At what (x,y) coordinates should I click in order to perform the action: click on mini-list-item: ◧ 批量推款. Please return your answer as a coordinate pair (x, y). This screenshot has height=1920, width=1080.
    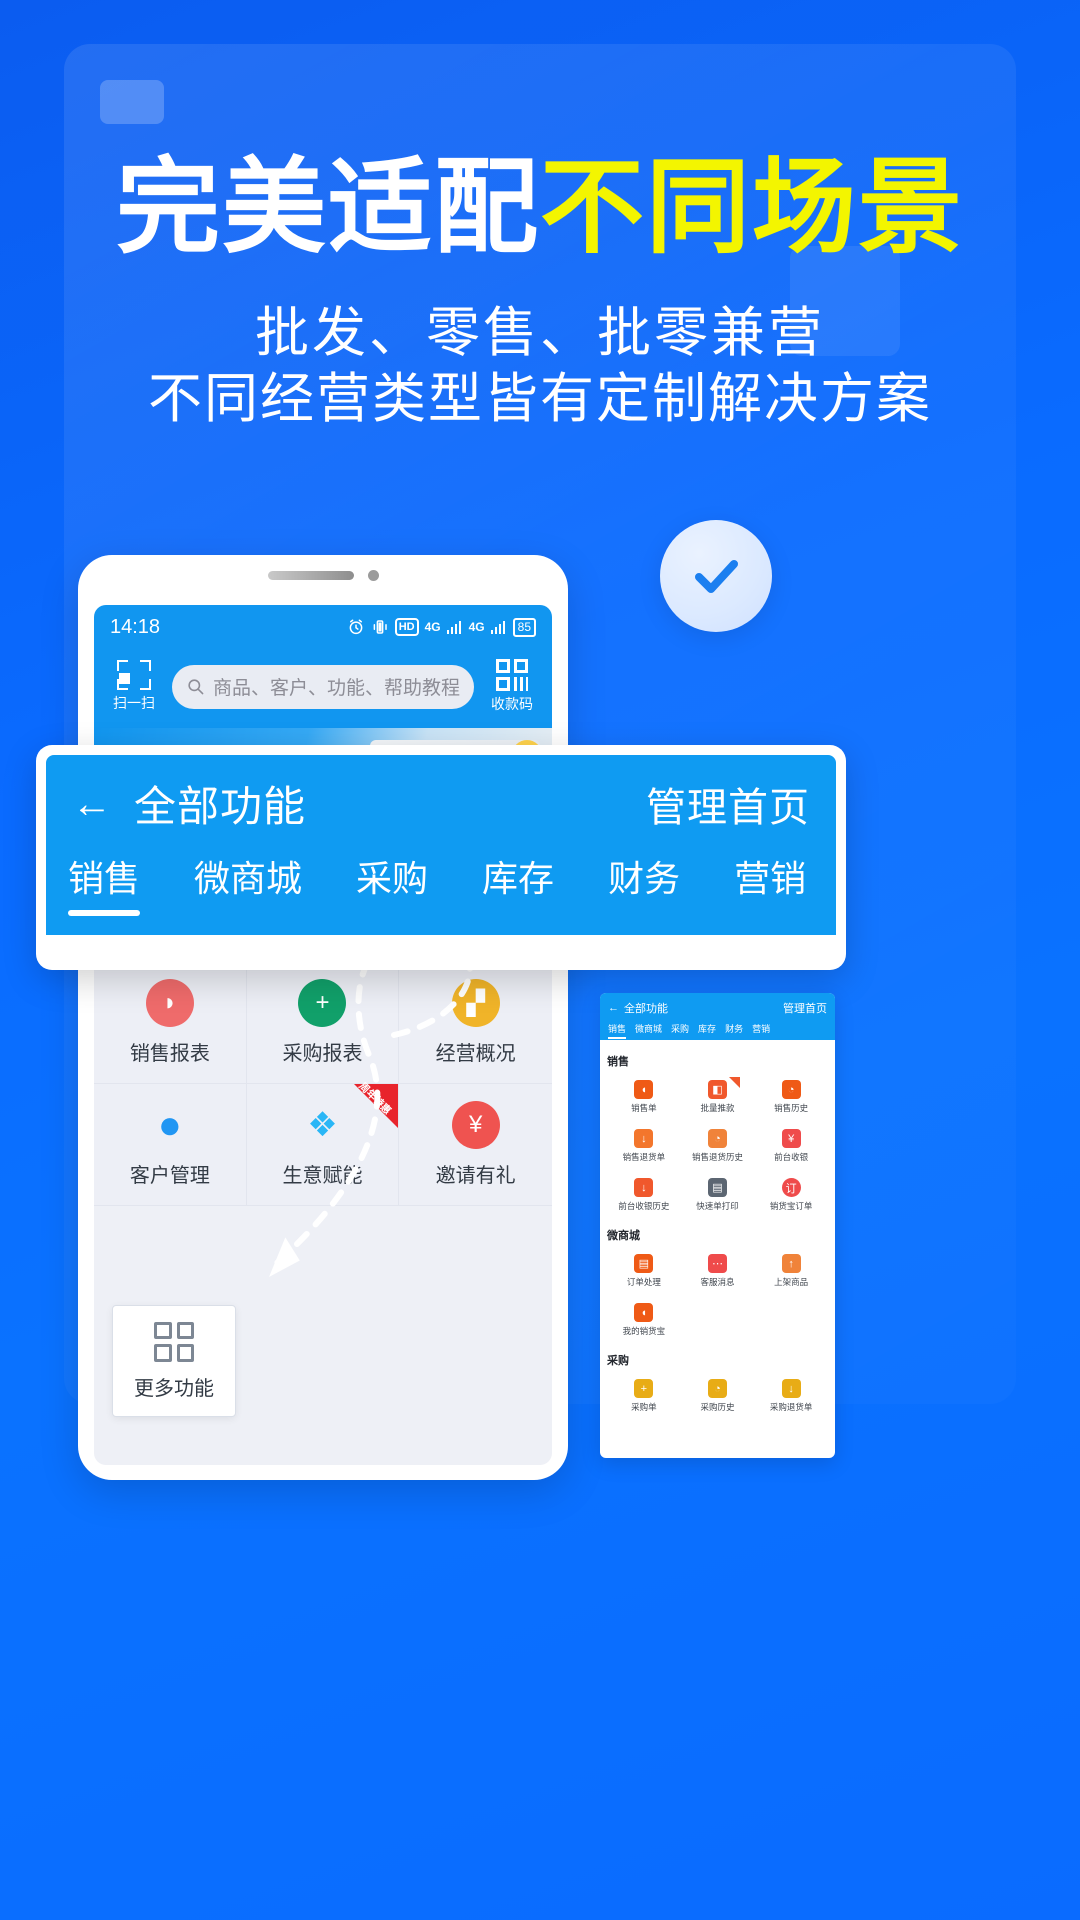
    Looking at the image, I should click on (718, 1097).